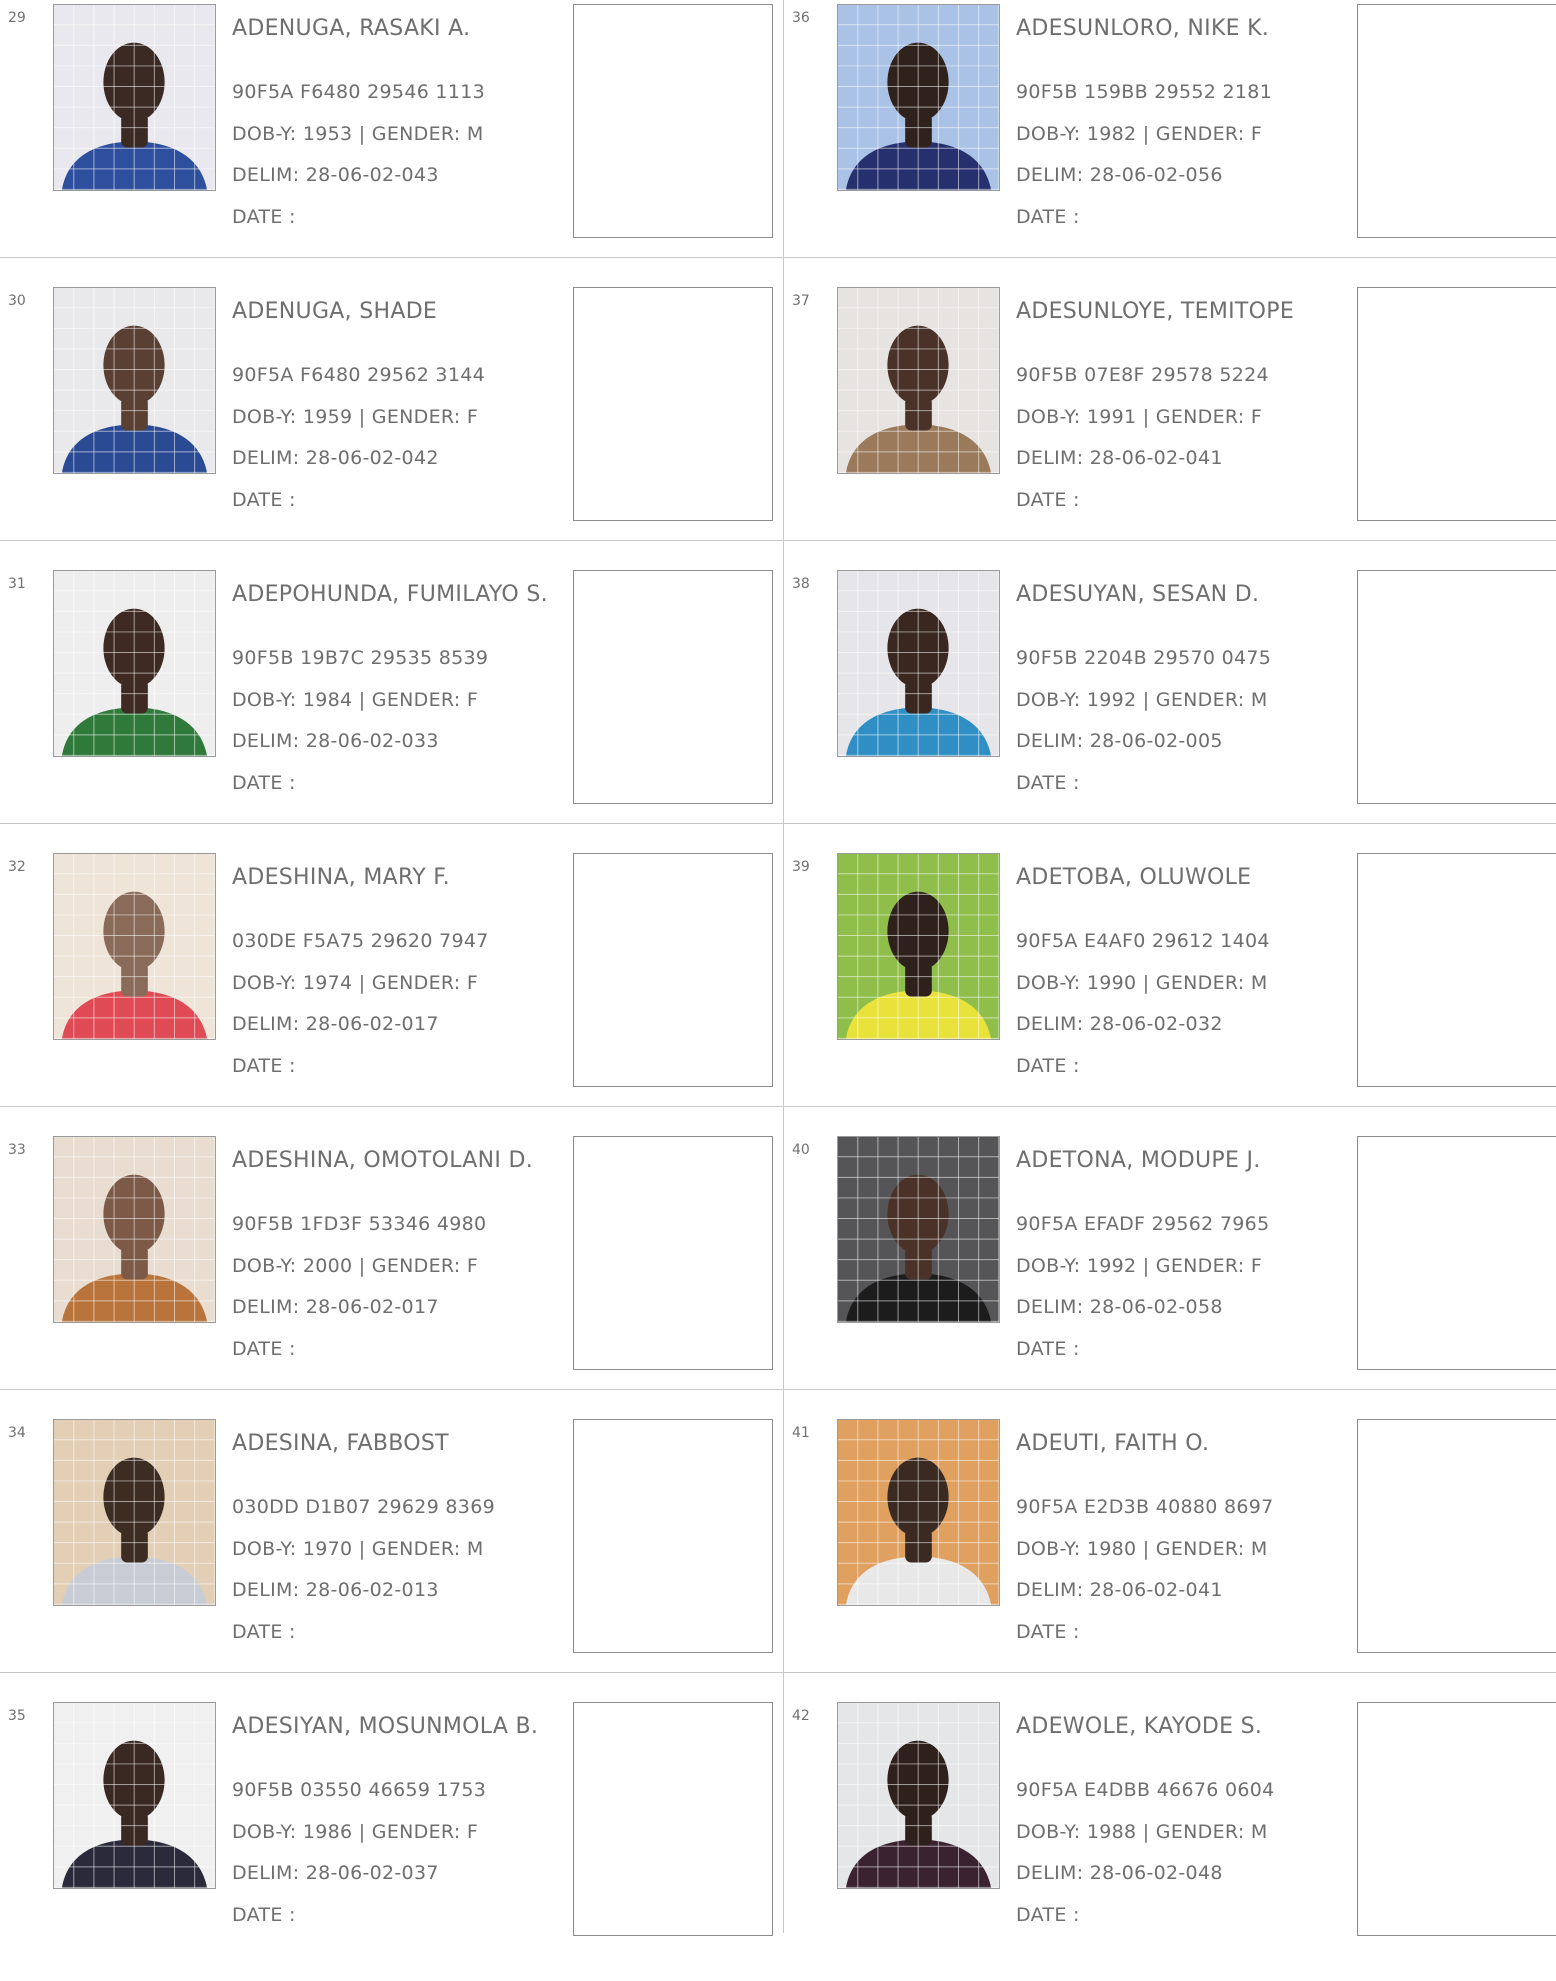  What do you see at coordinates (17, 301) in the screenshot?
I see `serial-number: 30` at bounding box center [17, 301].